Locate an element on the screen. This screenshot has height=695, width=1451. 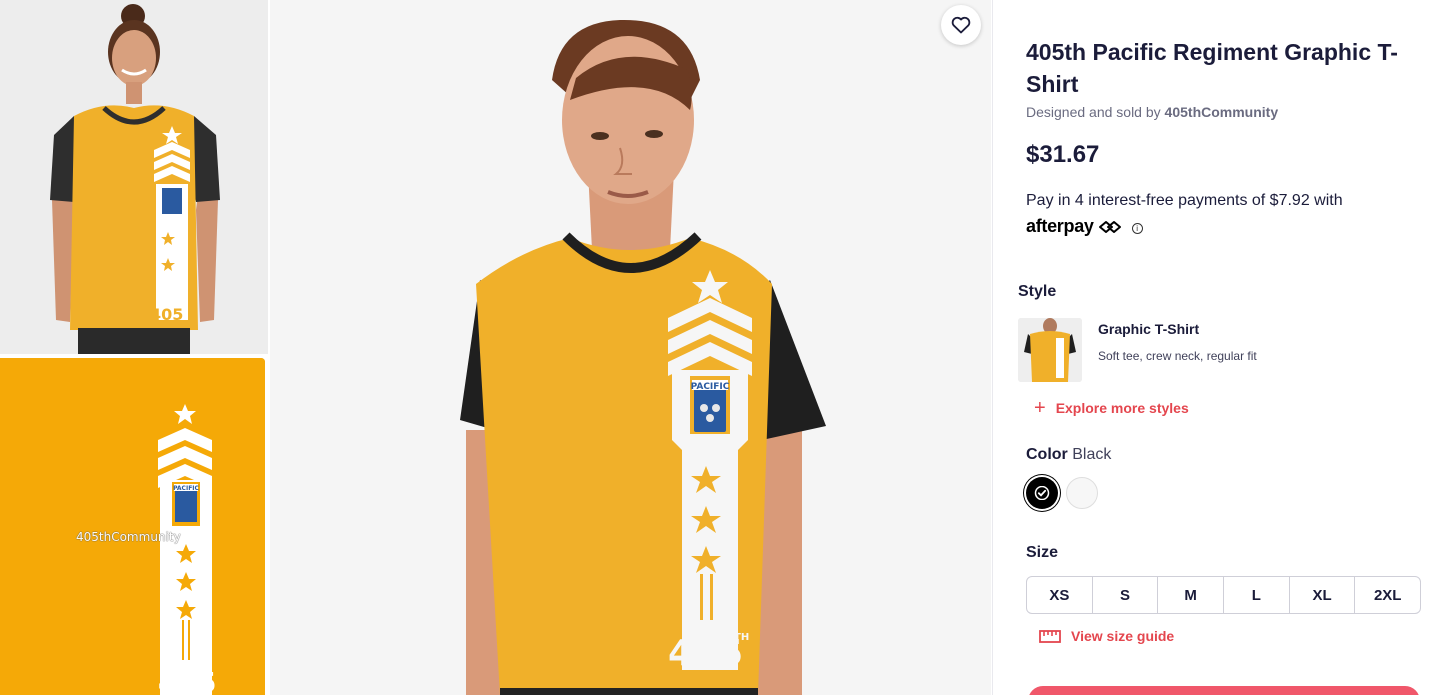
print-number-text: 405 is located at coordinates (187, 680).